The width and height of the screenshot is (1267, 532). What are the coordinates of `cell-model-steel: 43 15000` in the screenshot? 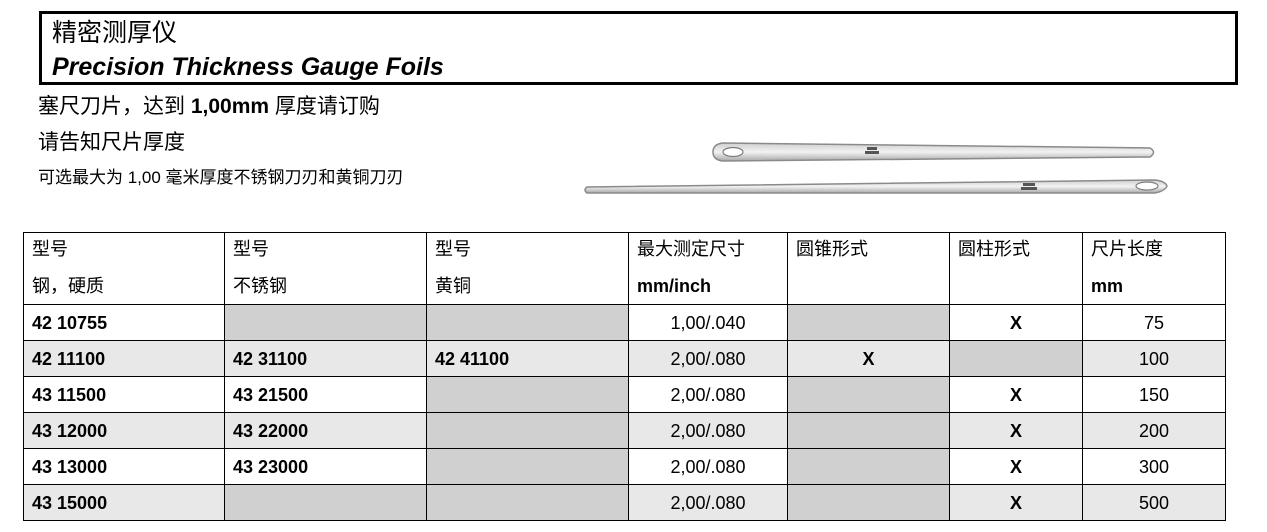 It's located at (124, 502).